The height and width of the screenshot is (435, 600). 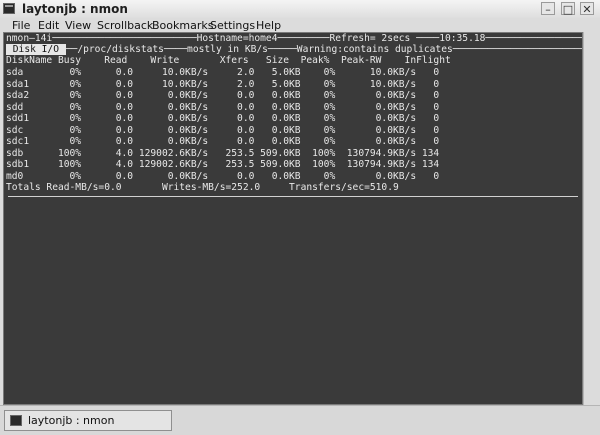 What do you see at coordinates (48, 25) in the screenshot?
I see `menu-edit: Edit` at bounding box center [48, 25].